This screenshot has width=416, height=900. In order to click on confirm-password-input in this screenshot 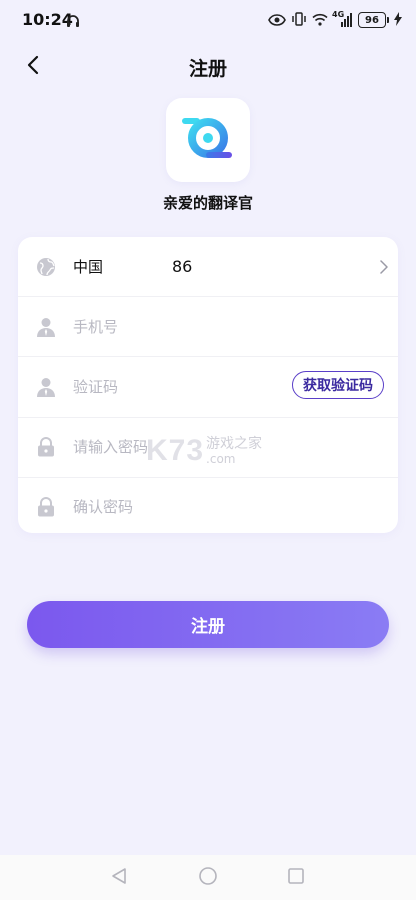, I will do `click(228, 507)`.